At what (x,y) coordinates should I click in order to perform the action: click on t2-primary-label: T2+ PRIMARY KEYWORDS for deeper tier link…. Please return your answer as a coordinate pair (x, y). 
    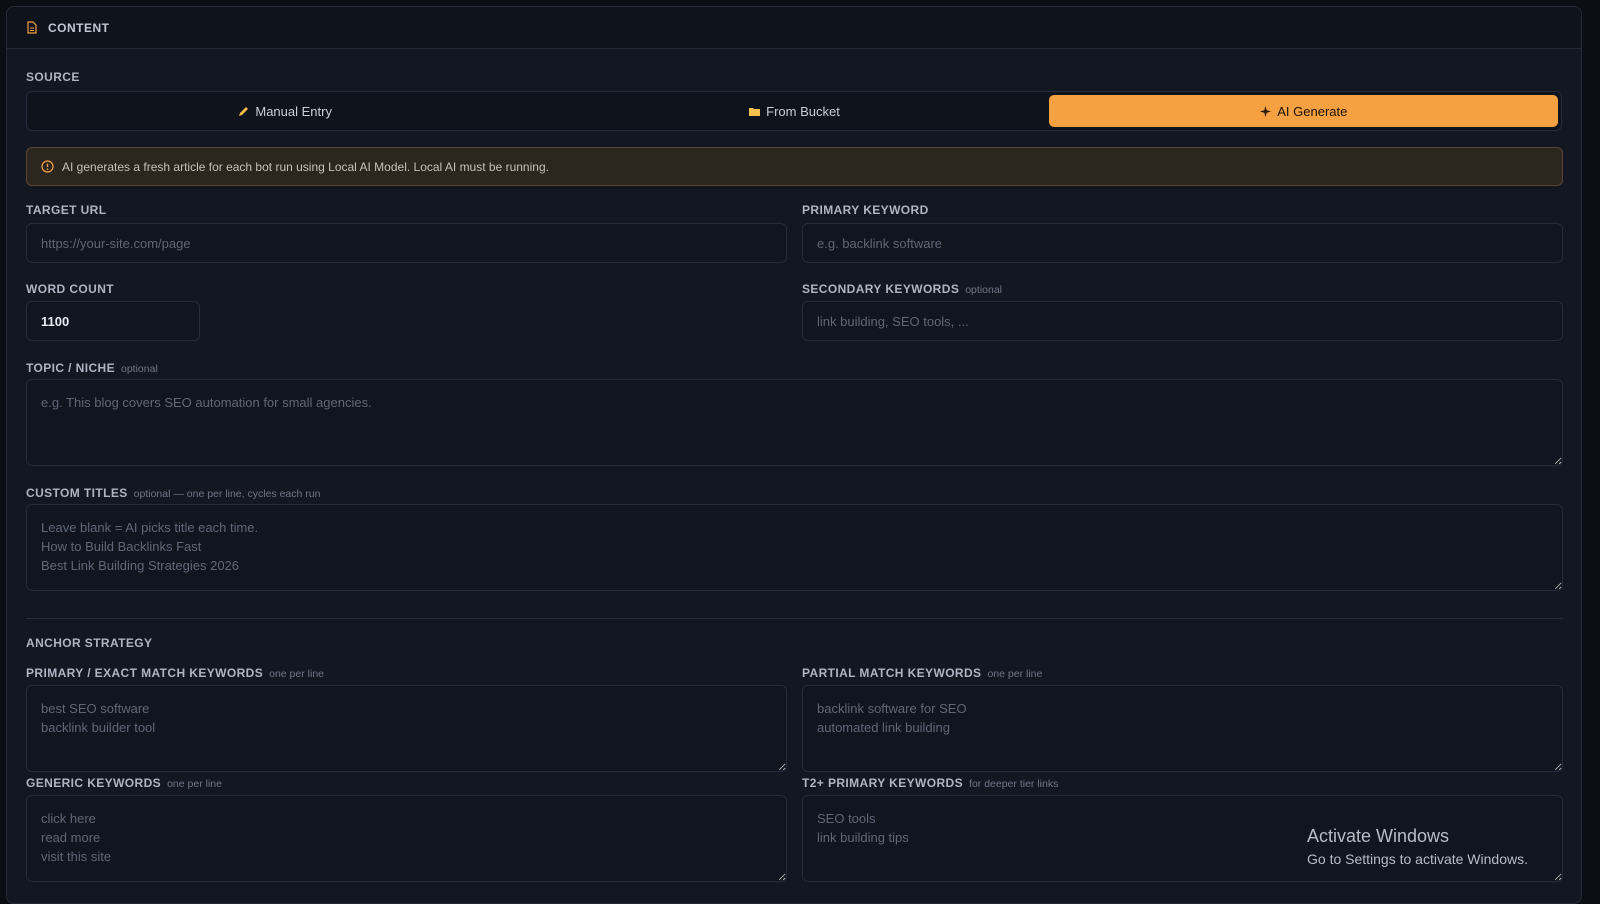
    Looking at the image, I should click on (930, 783).